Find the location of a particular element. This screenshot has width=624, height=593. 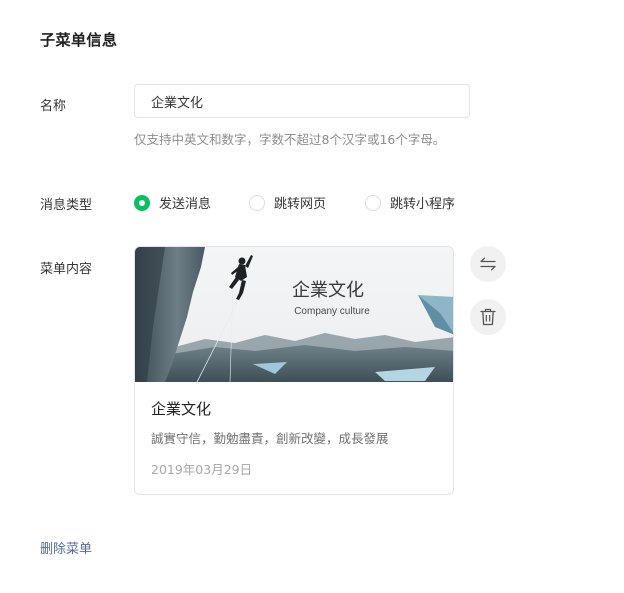

name-input is located at coordinates (302, 101).